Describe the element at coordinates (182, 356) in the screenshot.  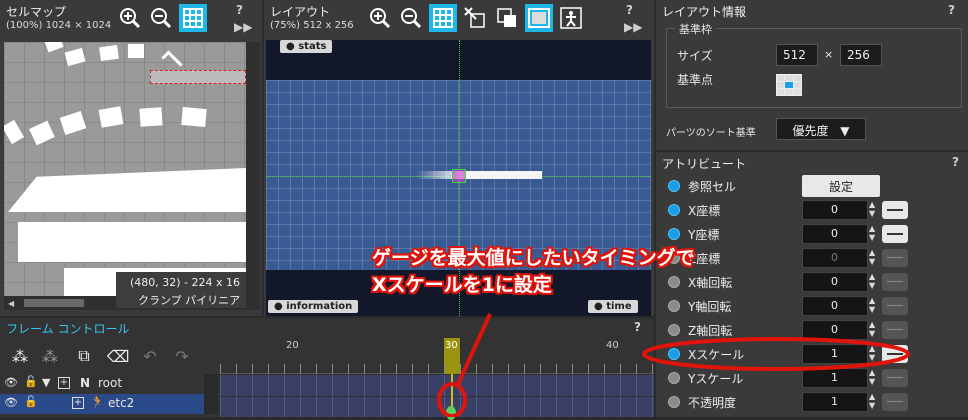
I see `redo-icon: ↷` at that location.